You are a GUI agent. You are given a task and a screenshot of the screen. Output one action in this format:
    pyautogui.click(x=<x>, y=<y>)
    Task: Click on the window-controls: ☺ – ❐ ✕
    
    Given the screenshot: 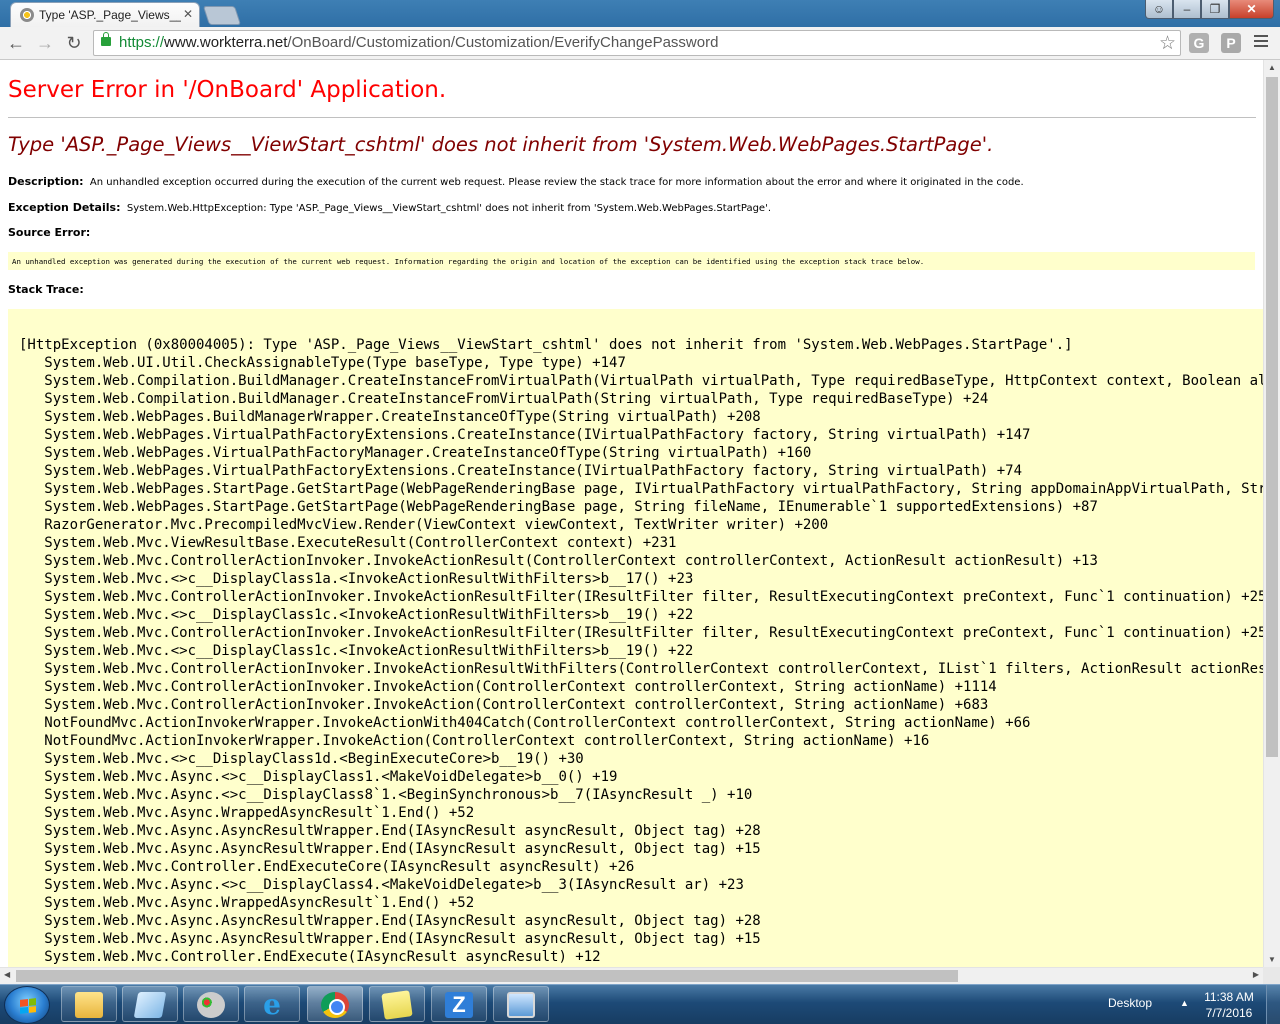 What is the action you would take?
    pyautogui.click(x=1209, y=9)
    